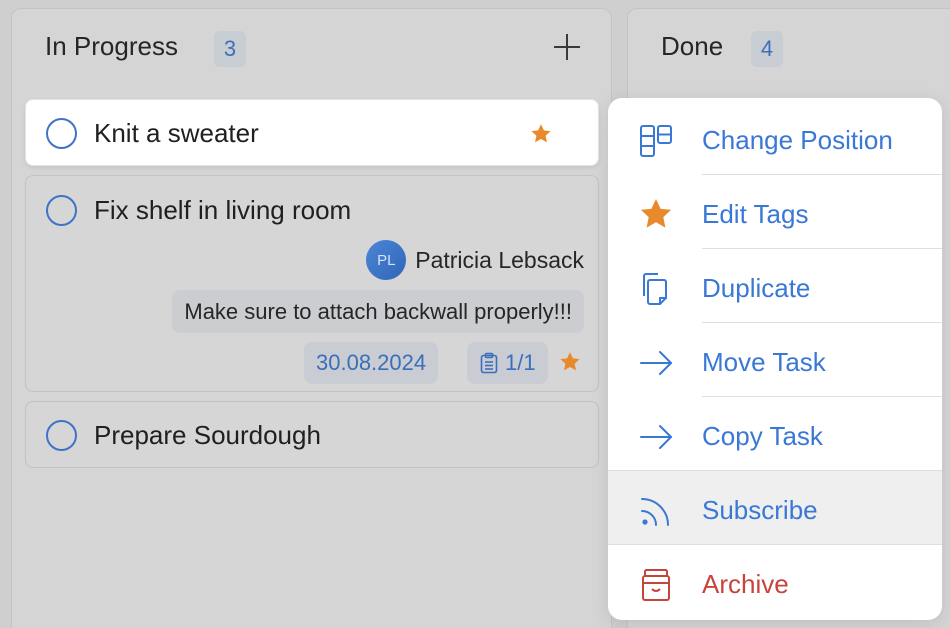  What do you see at coordinates (371, 363) in the screenshot?
I see `due-date-chip: 30.08.2024` at bounding box center [371, 363].